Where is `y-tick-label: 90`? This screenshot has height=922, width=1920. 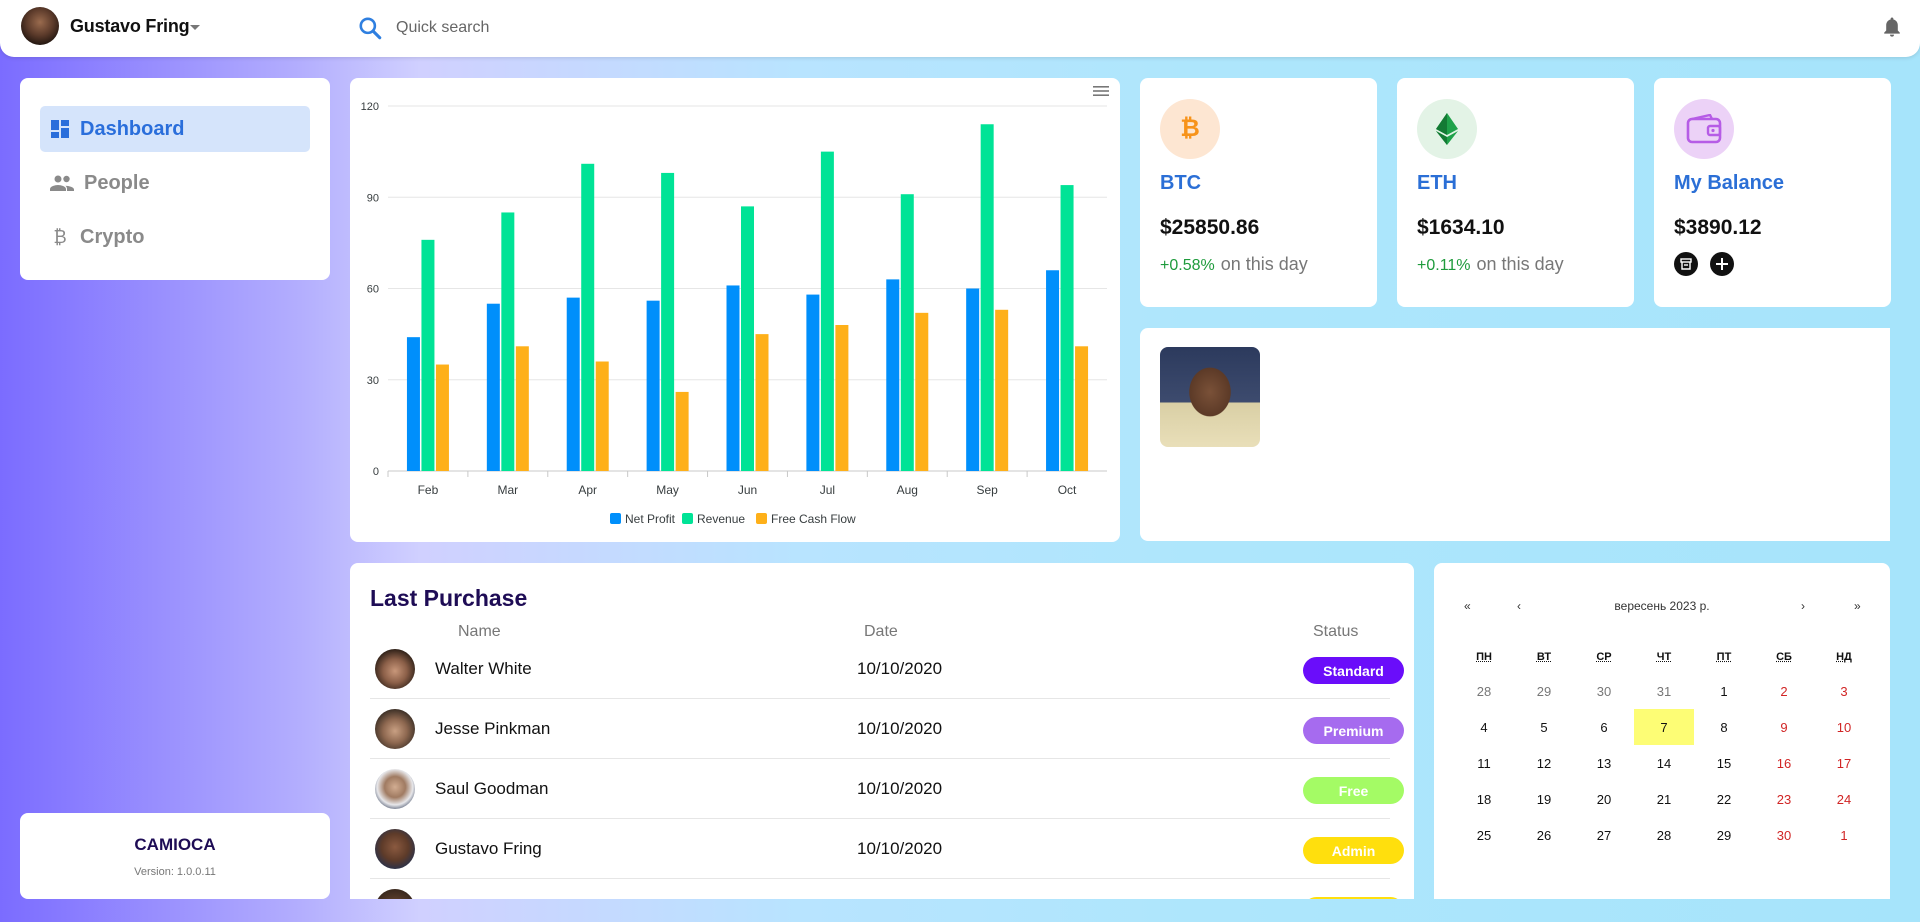 y-tick-label: 90 is located at coordinates (373, 198).